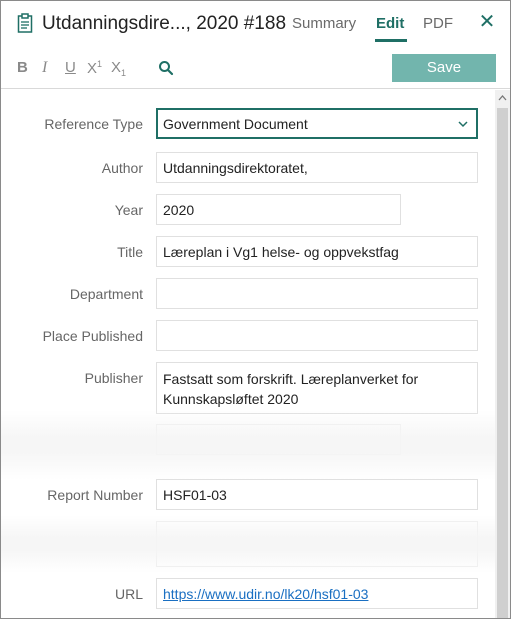 This screenshot has height=619, width=511. Describe the element at coordinates (317, 123) in the screenshot. I see `reference-type-select: Government Document` at that location.